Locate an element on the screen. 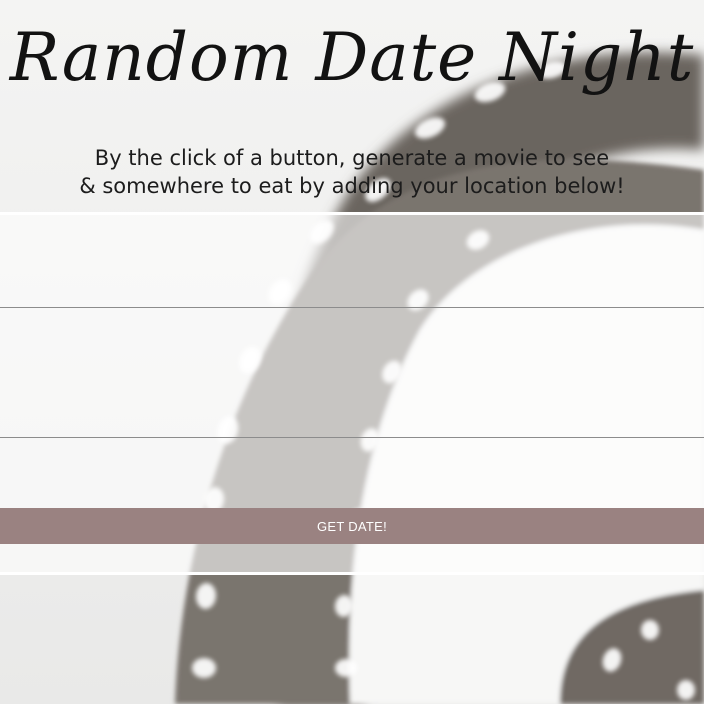 This screenshot has height=704, width=704. page-title: Random Date Night is located at coordinates (352, 57).